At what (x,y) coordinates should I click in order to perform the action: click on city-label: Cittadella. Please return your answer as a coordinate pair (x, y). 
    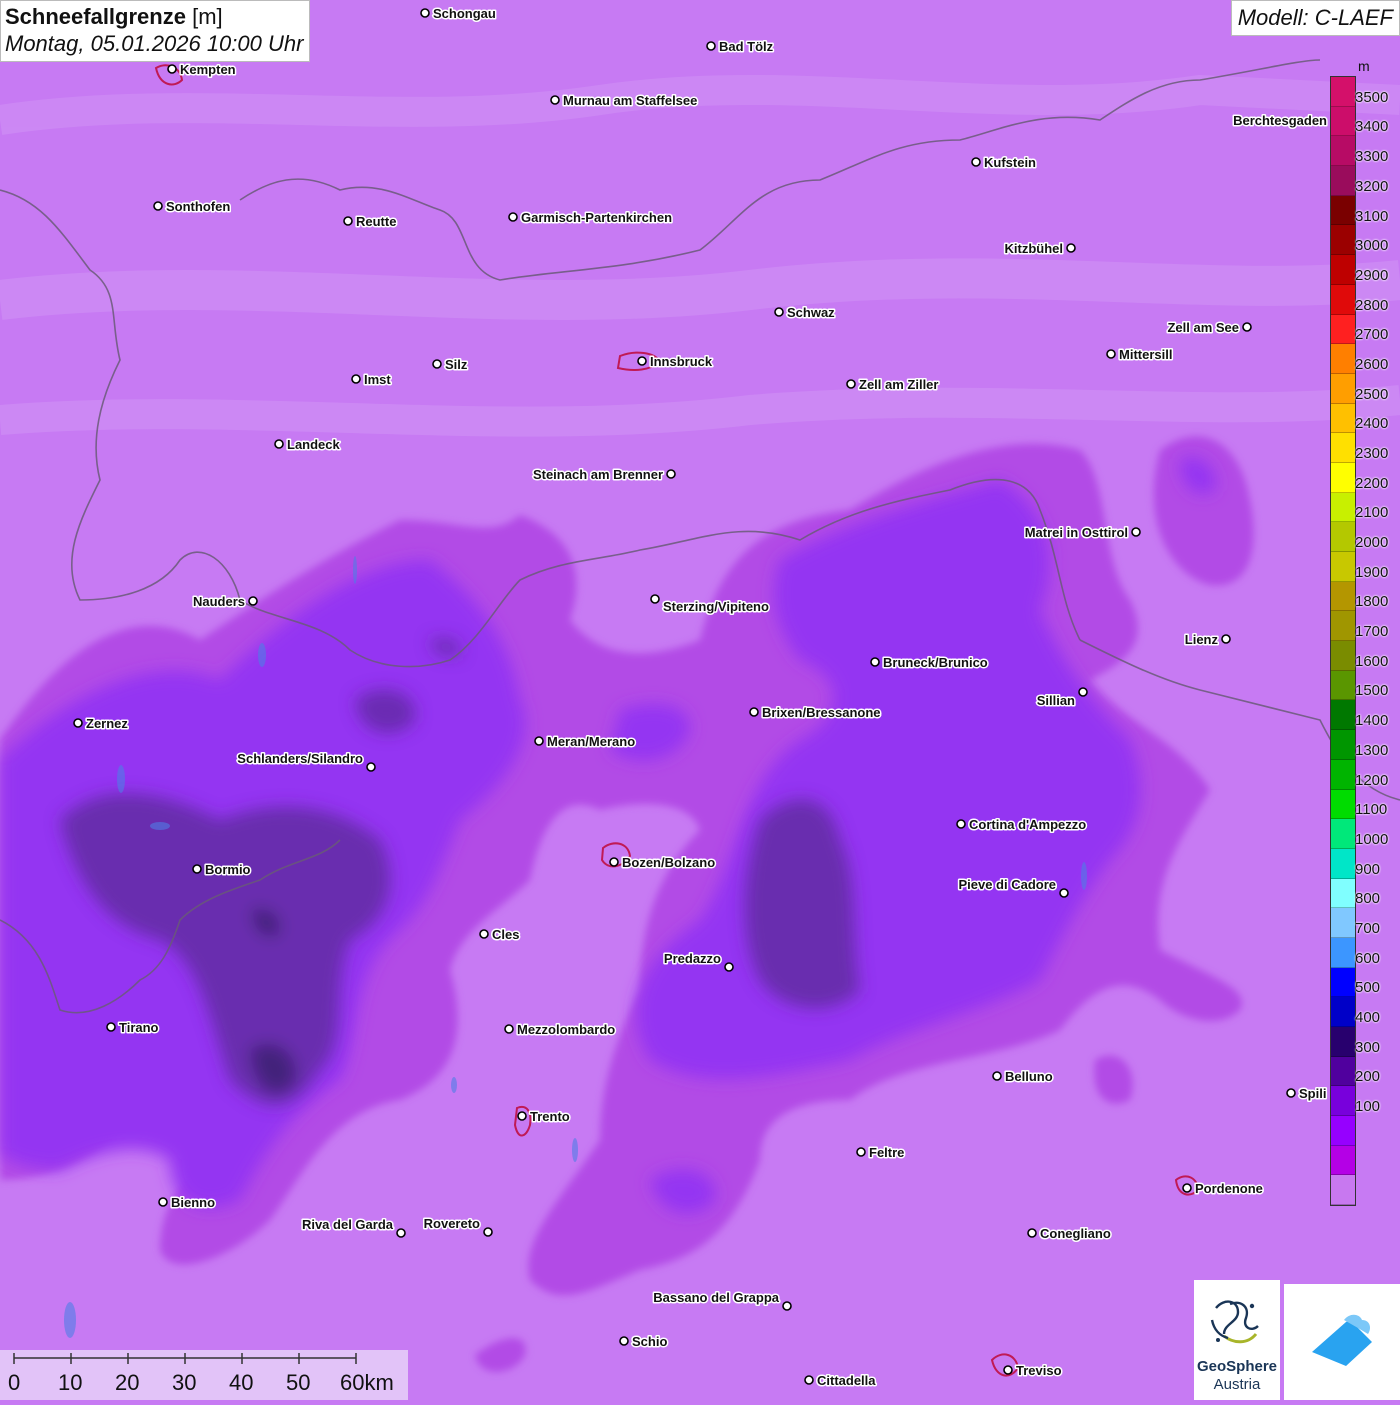
    Looking at the image, I should click on (846, 1380).